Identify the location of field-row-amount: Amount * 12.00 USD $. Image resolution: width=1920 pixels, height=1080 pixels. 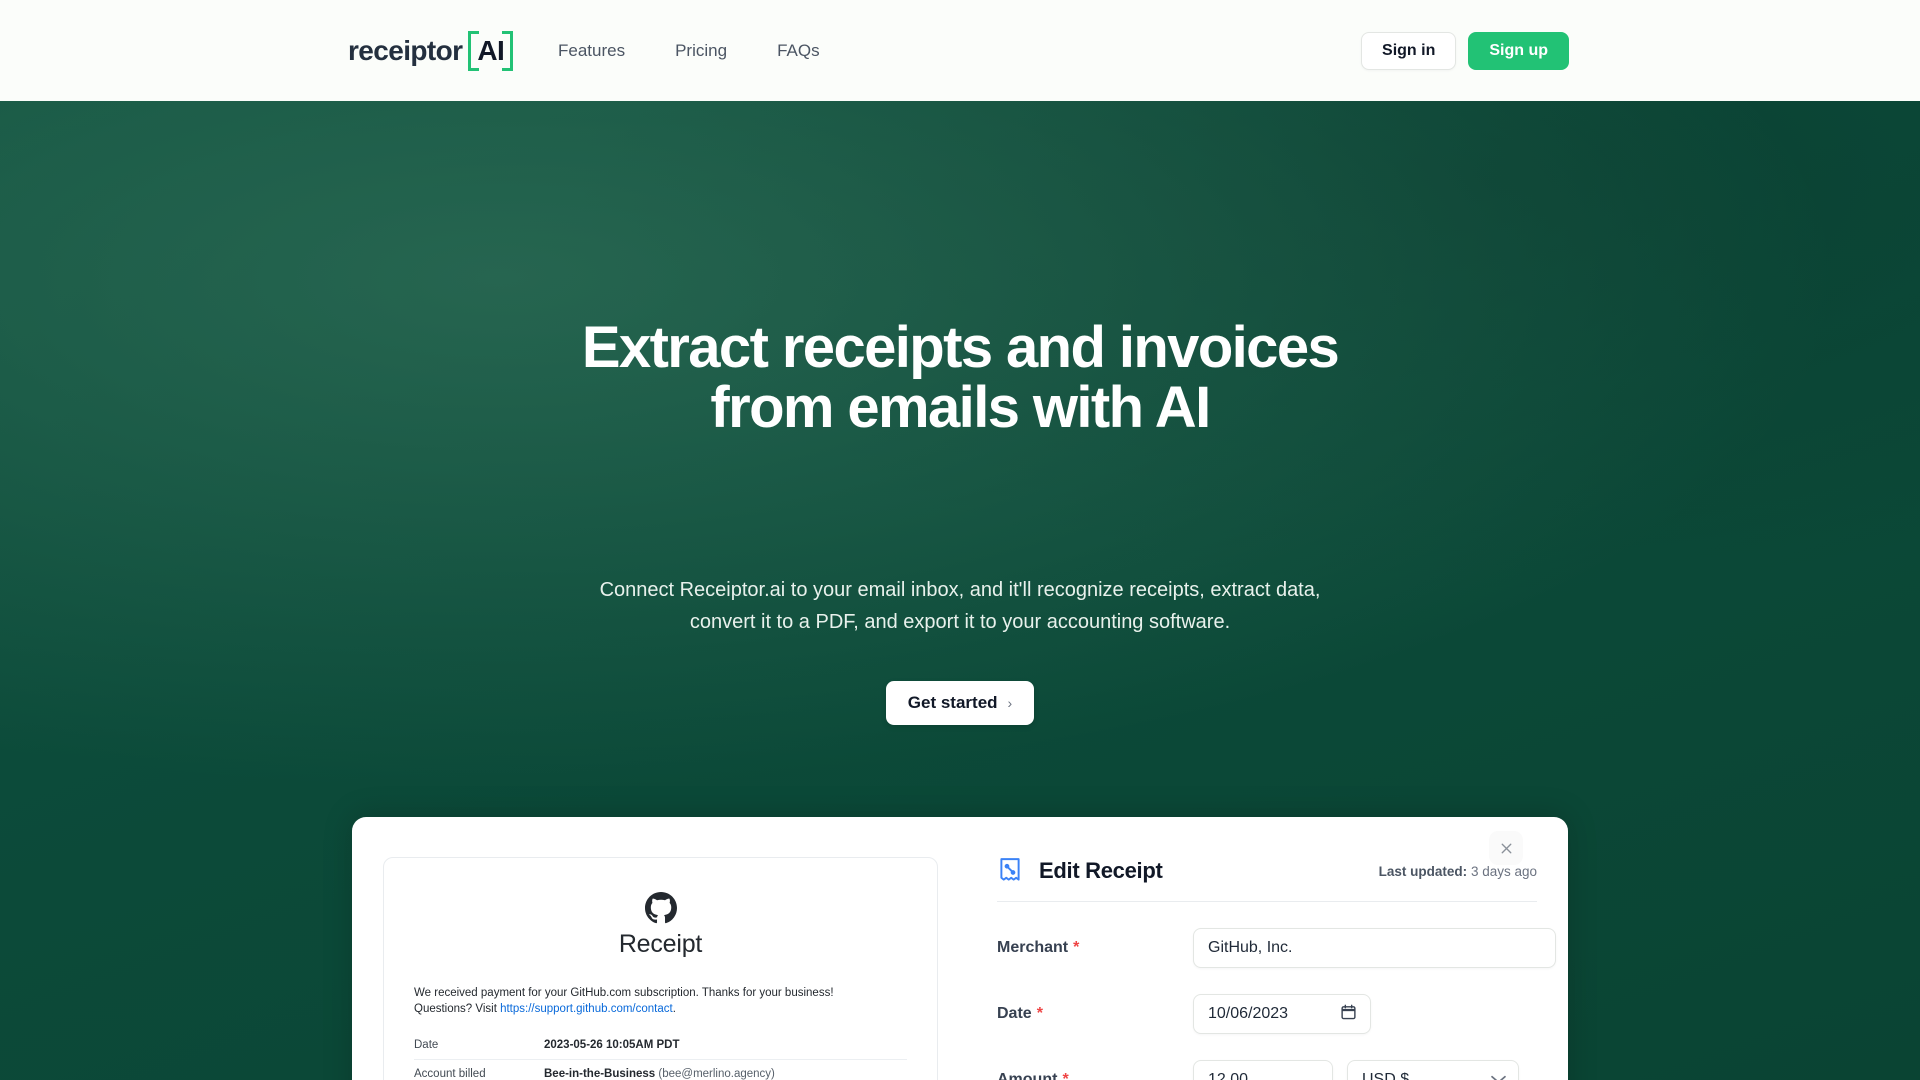
(1267, 1070).